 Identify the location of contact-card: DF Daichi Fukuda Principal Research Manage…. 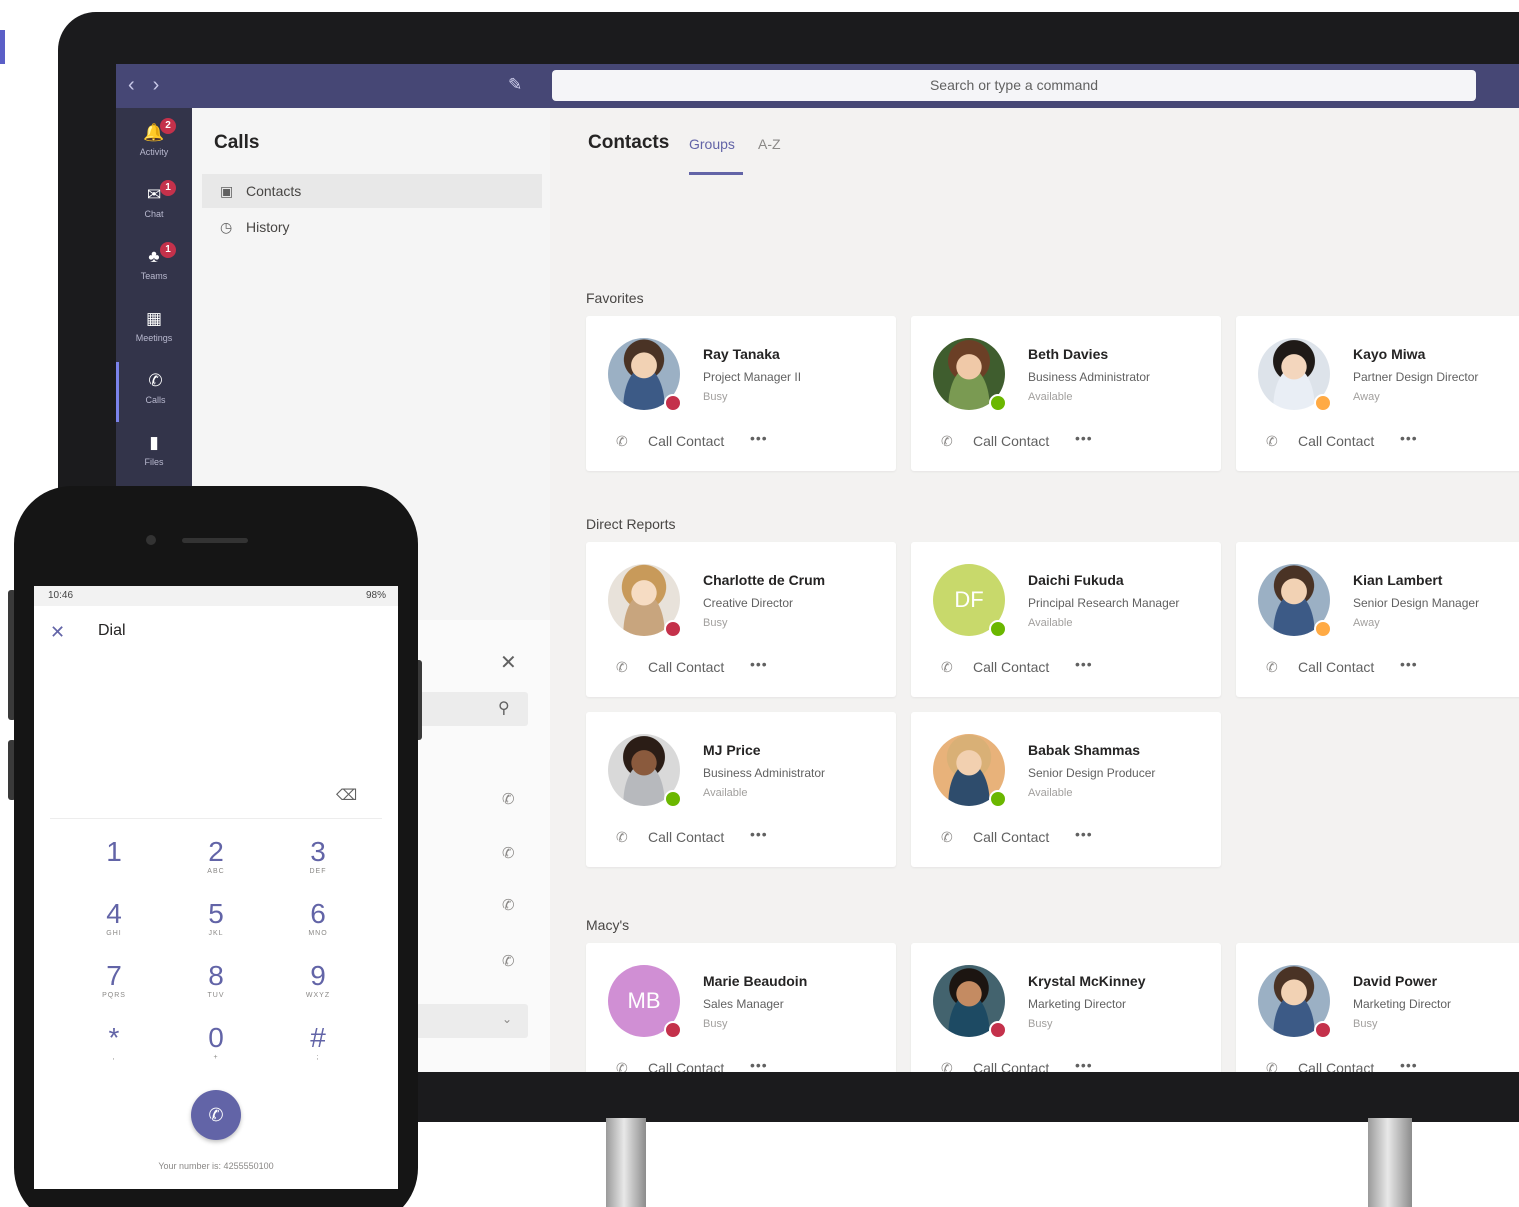
(1066, 619).